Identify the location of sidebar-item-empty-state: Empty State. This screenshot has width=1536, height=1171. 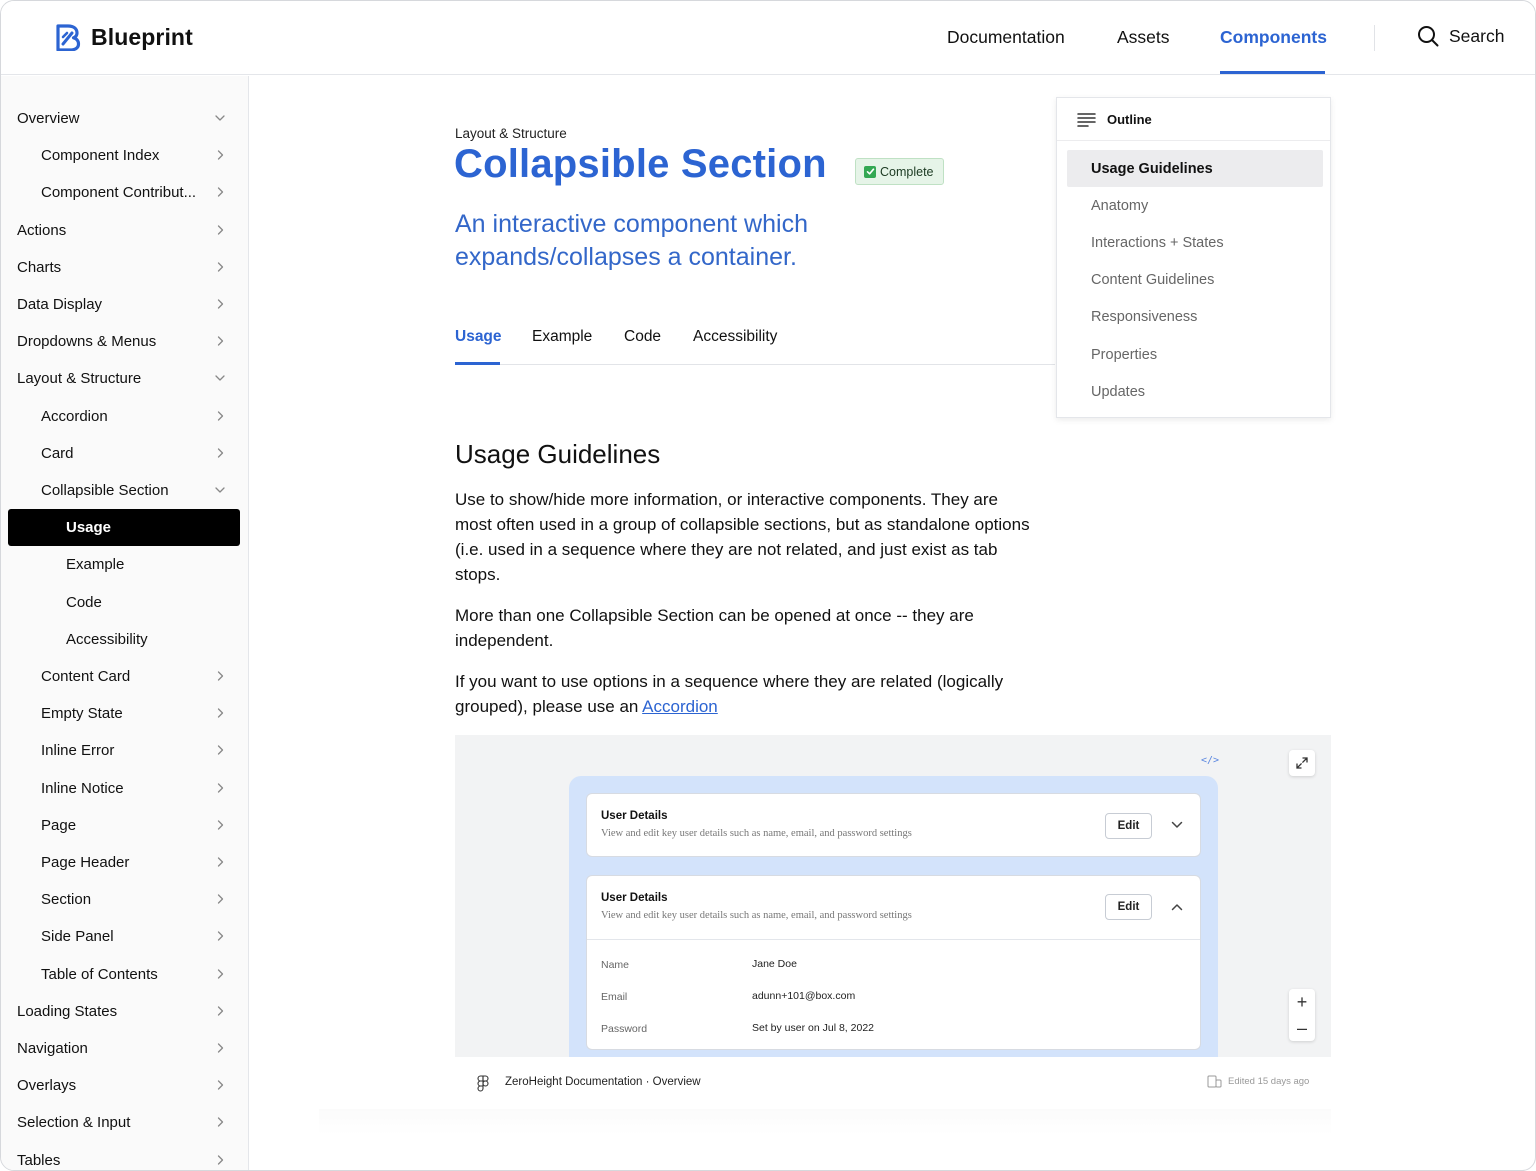
(124, 713).